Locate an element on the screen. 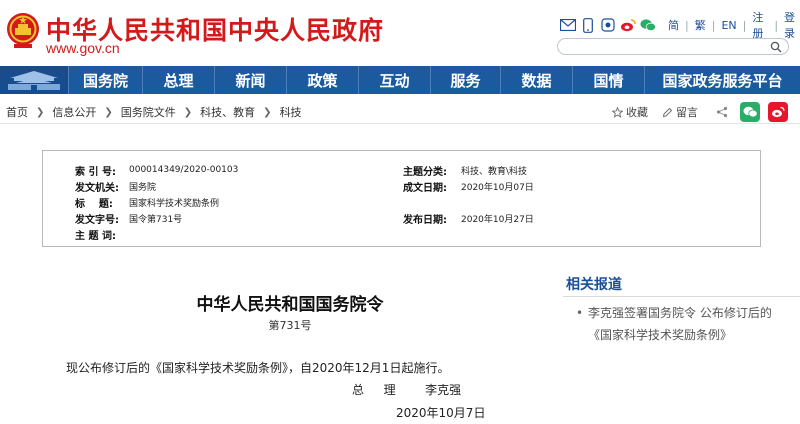 The image size is (800, 424). wechat-icon is located at coordinates (648, 25).